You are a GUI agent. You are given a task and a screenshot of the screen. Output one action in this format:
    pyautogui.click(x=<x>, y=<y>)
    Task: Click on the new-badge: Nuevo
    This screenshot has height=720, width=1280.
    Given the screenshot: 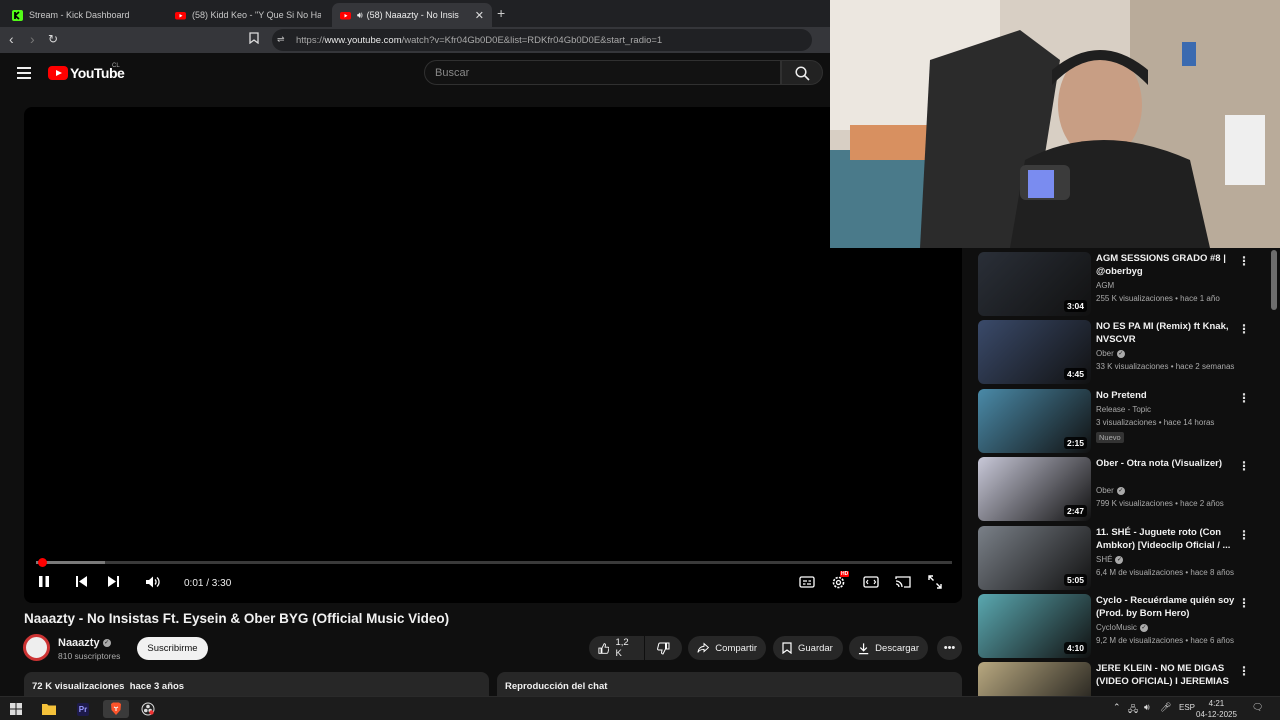 What is the action you would take?
    pyautogui.click(x=1110, y=437)
    